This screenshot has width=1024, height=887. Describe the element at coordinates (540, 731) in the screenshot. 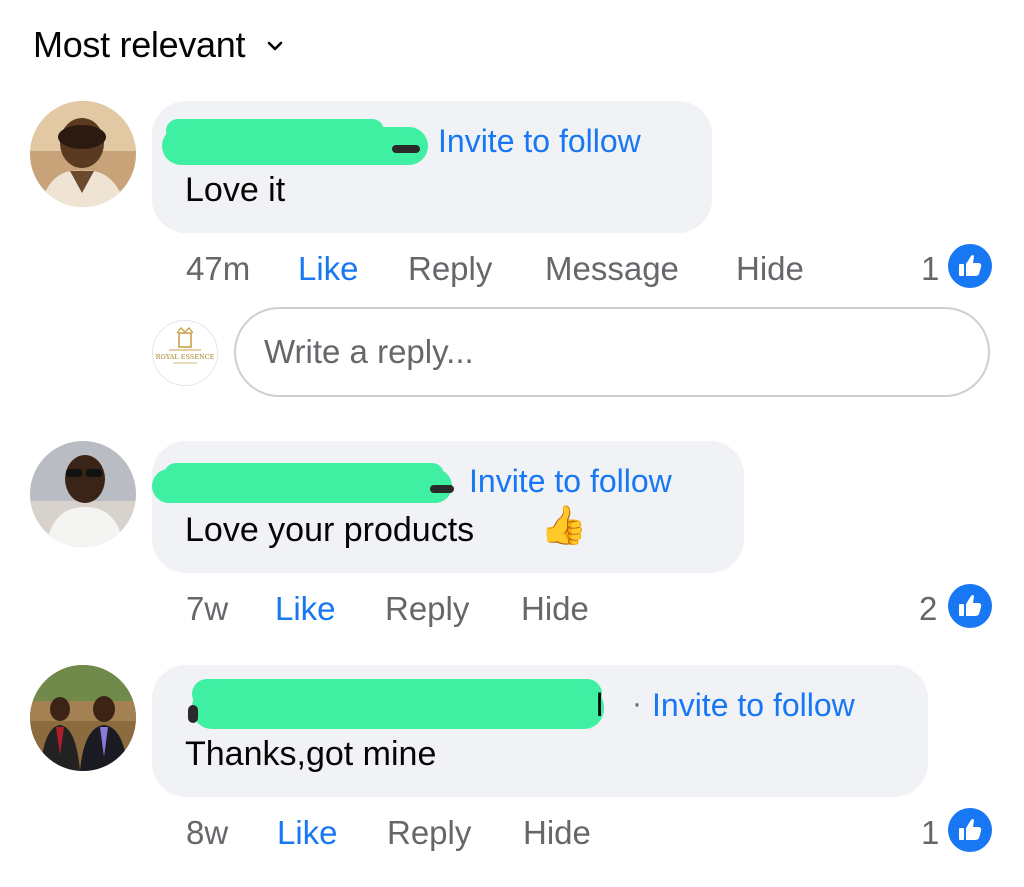

I see `comment-bubble: l · Invite to follow Thanks,got mine` at that location.